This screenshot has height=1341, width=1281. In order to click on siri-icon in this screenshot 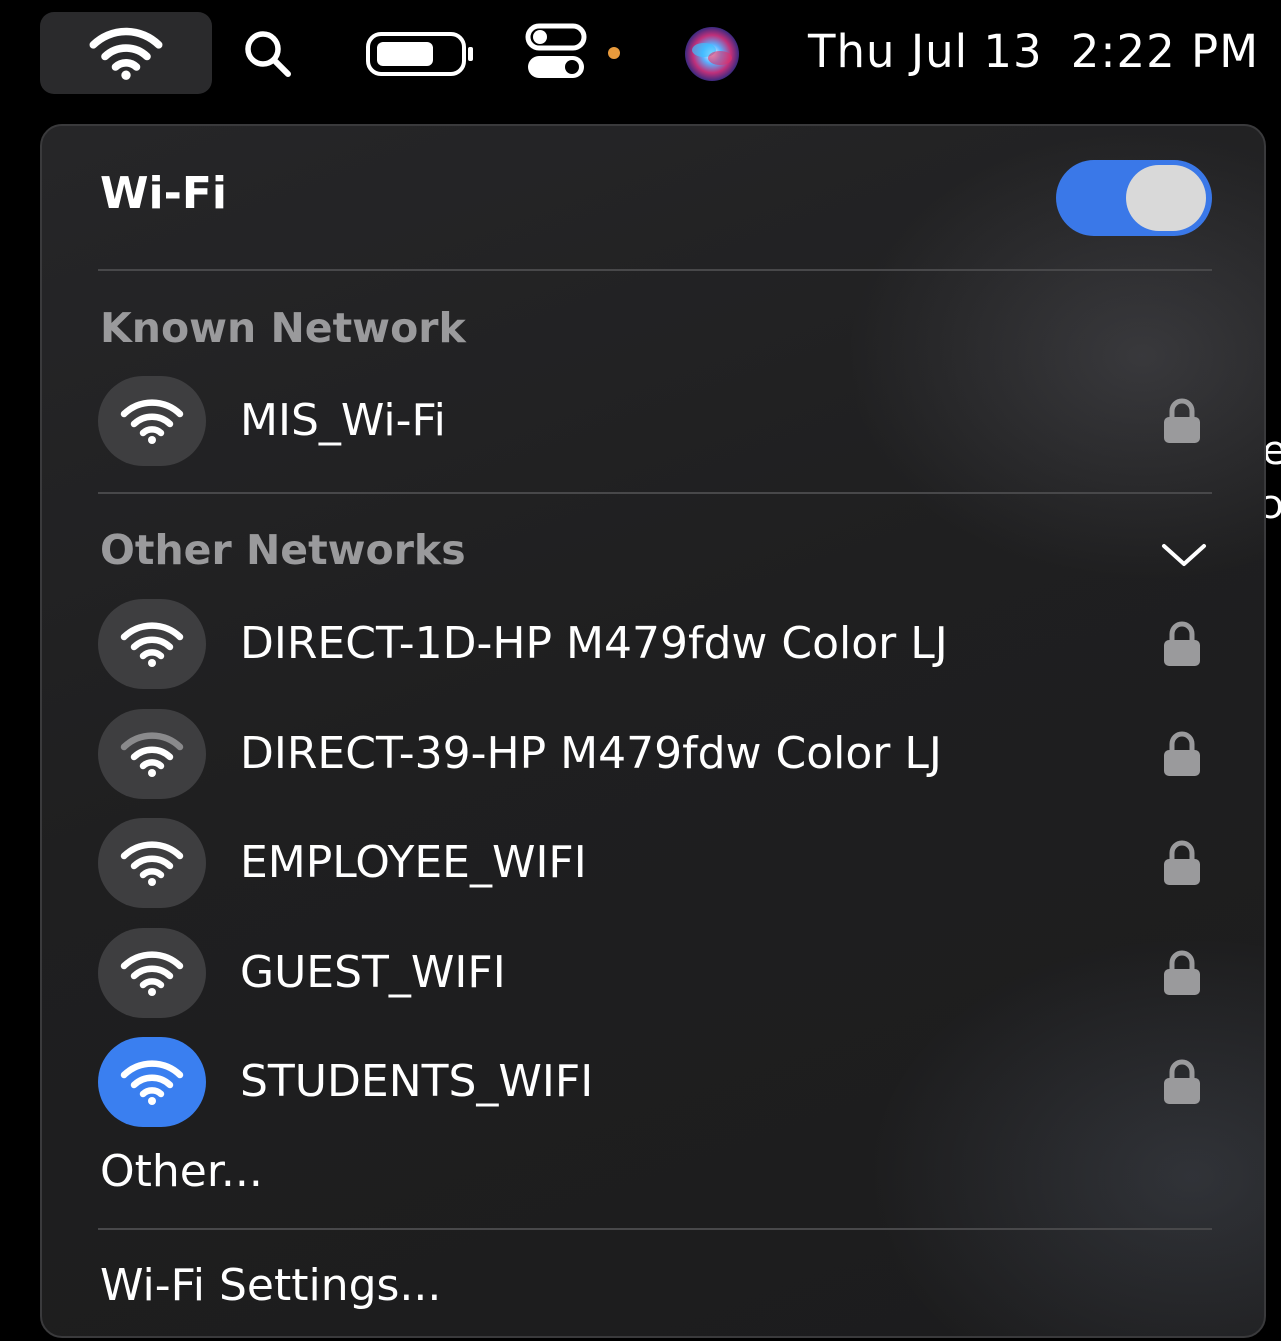, I will do `click(712, 54)`.